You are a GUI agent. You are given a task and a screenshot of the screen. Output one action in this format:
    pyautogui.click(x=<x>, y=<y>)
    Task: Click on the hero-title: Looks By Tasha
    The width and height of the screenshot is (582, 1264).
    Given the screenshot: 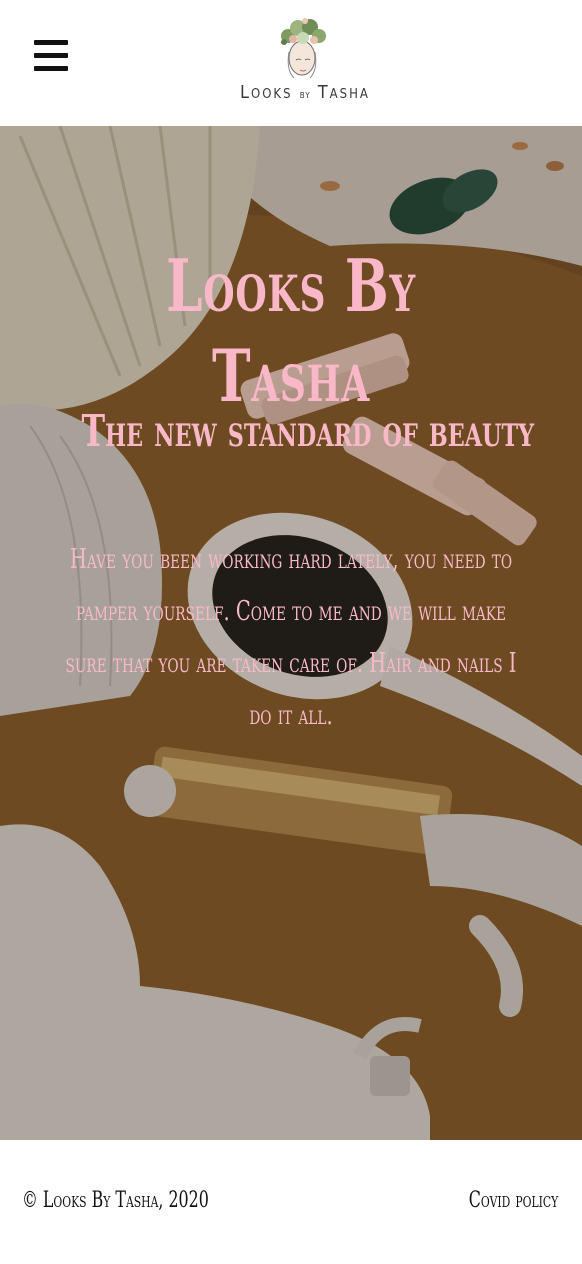 What is the action you would take?
    pyautogui.click(x=291, y=330)
    